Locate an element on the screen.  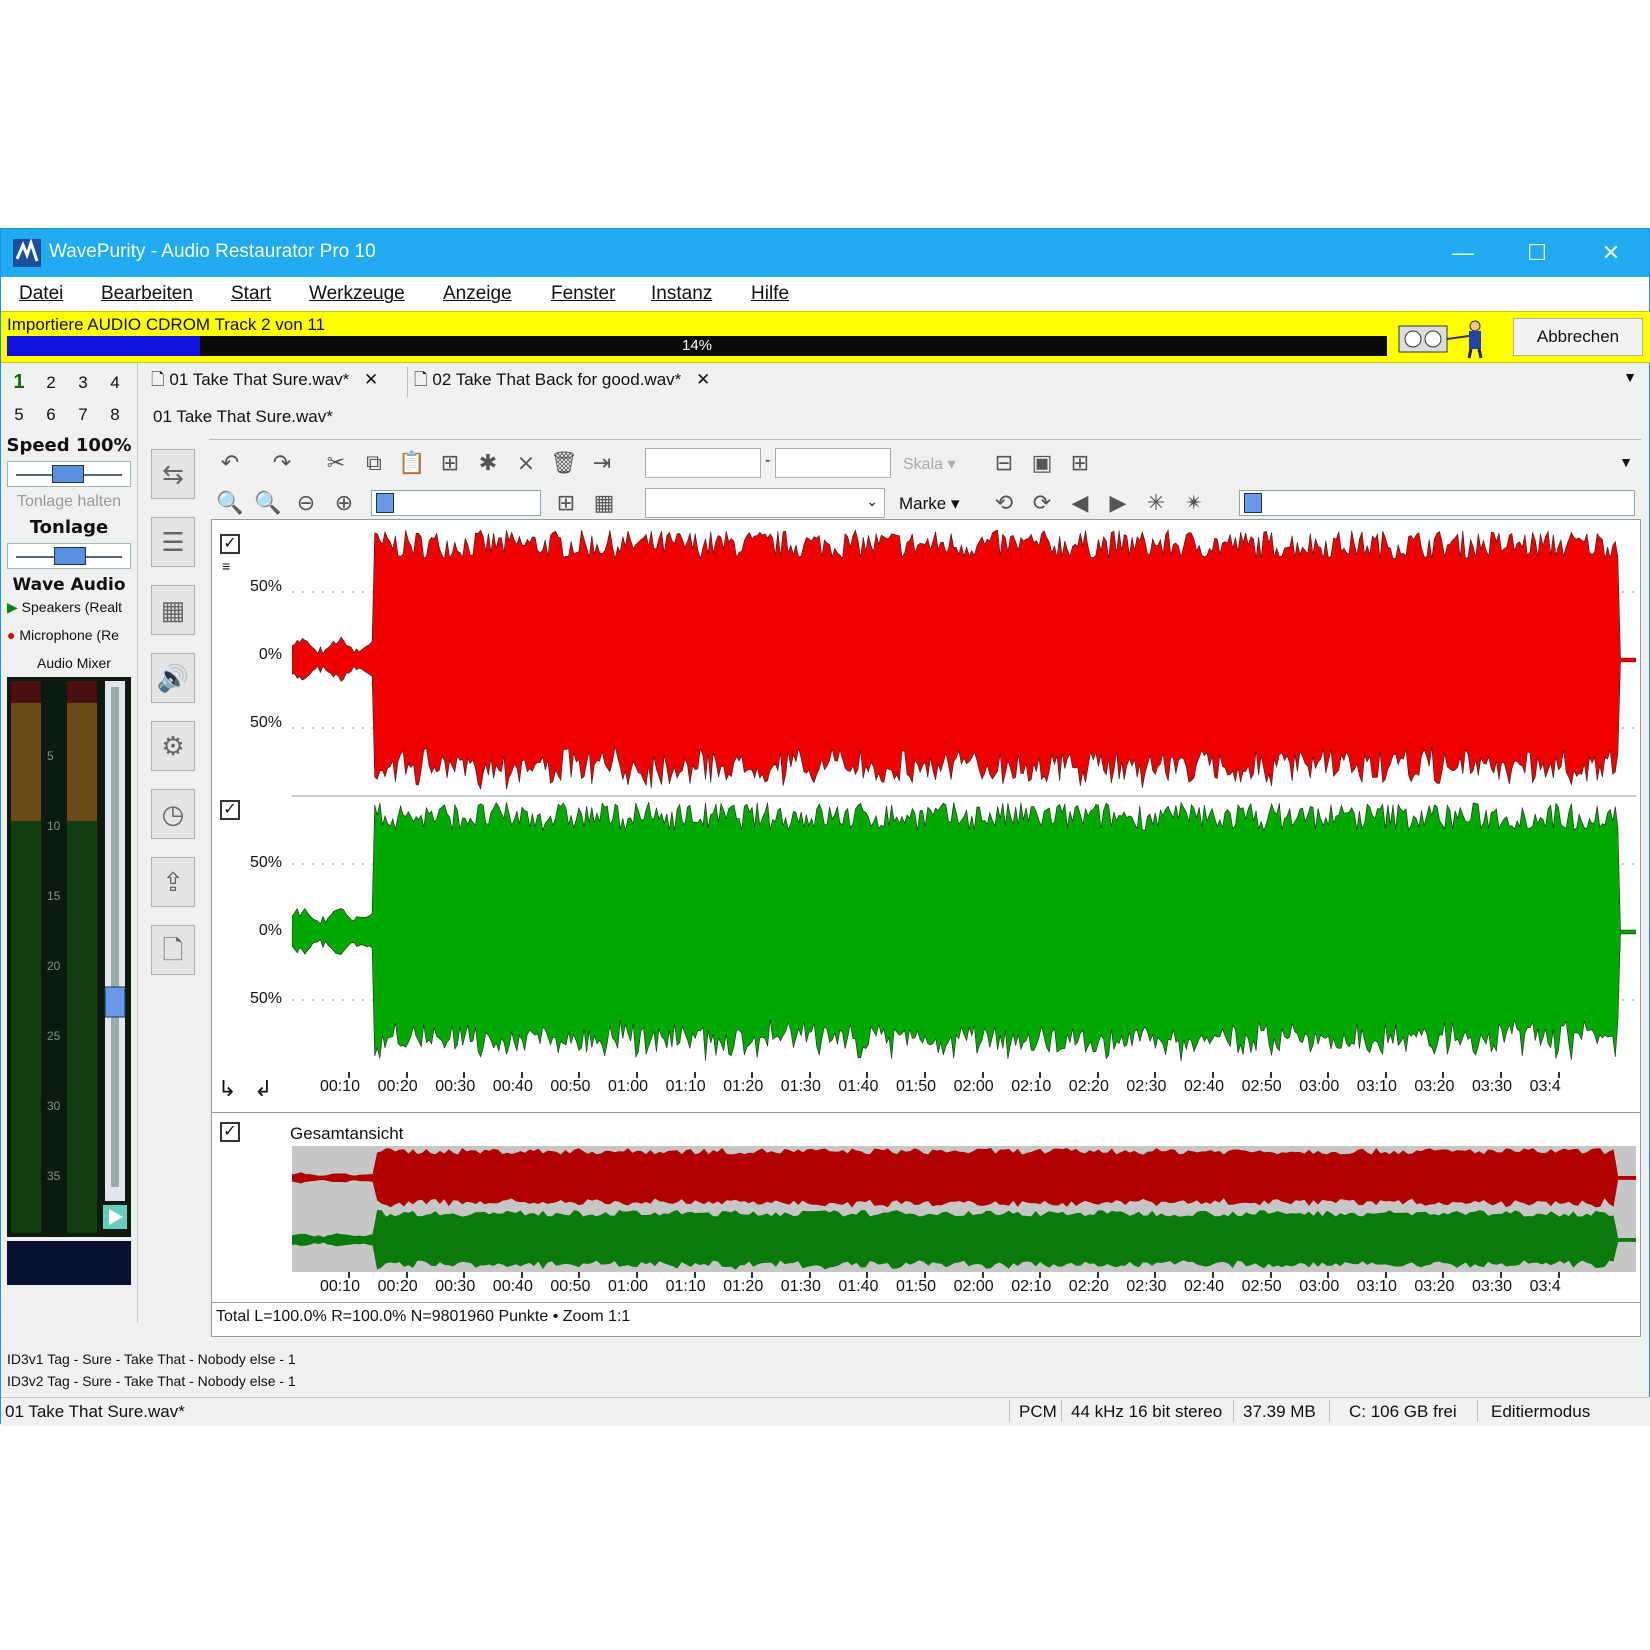
menu-anzeige: Anzeige is located at coordinates (477, 294).